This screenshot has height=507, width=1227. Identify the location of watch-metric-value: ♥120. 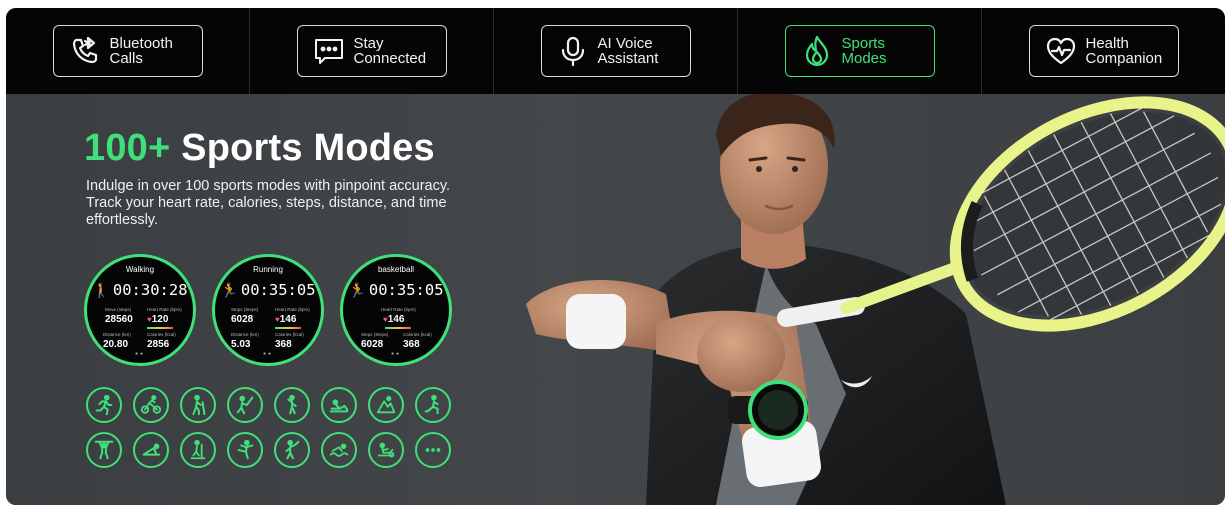
(158, 319).